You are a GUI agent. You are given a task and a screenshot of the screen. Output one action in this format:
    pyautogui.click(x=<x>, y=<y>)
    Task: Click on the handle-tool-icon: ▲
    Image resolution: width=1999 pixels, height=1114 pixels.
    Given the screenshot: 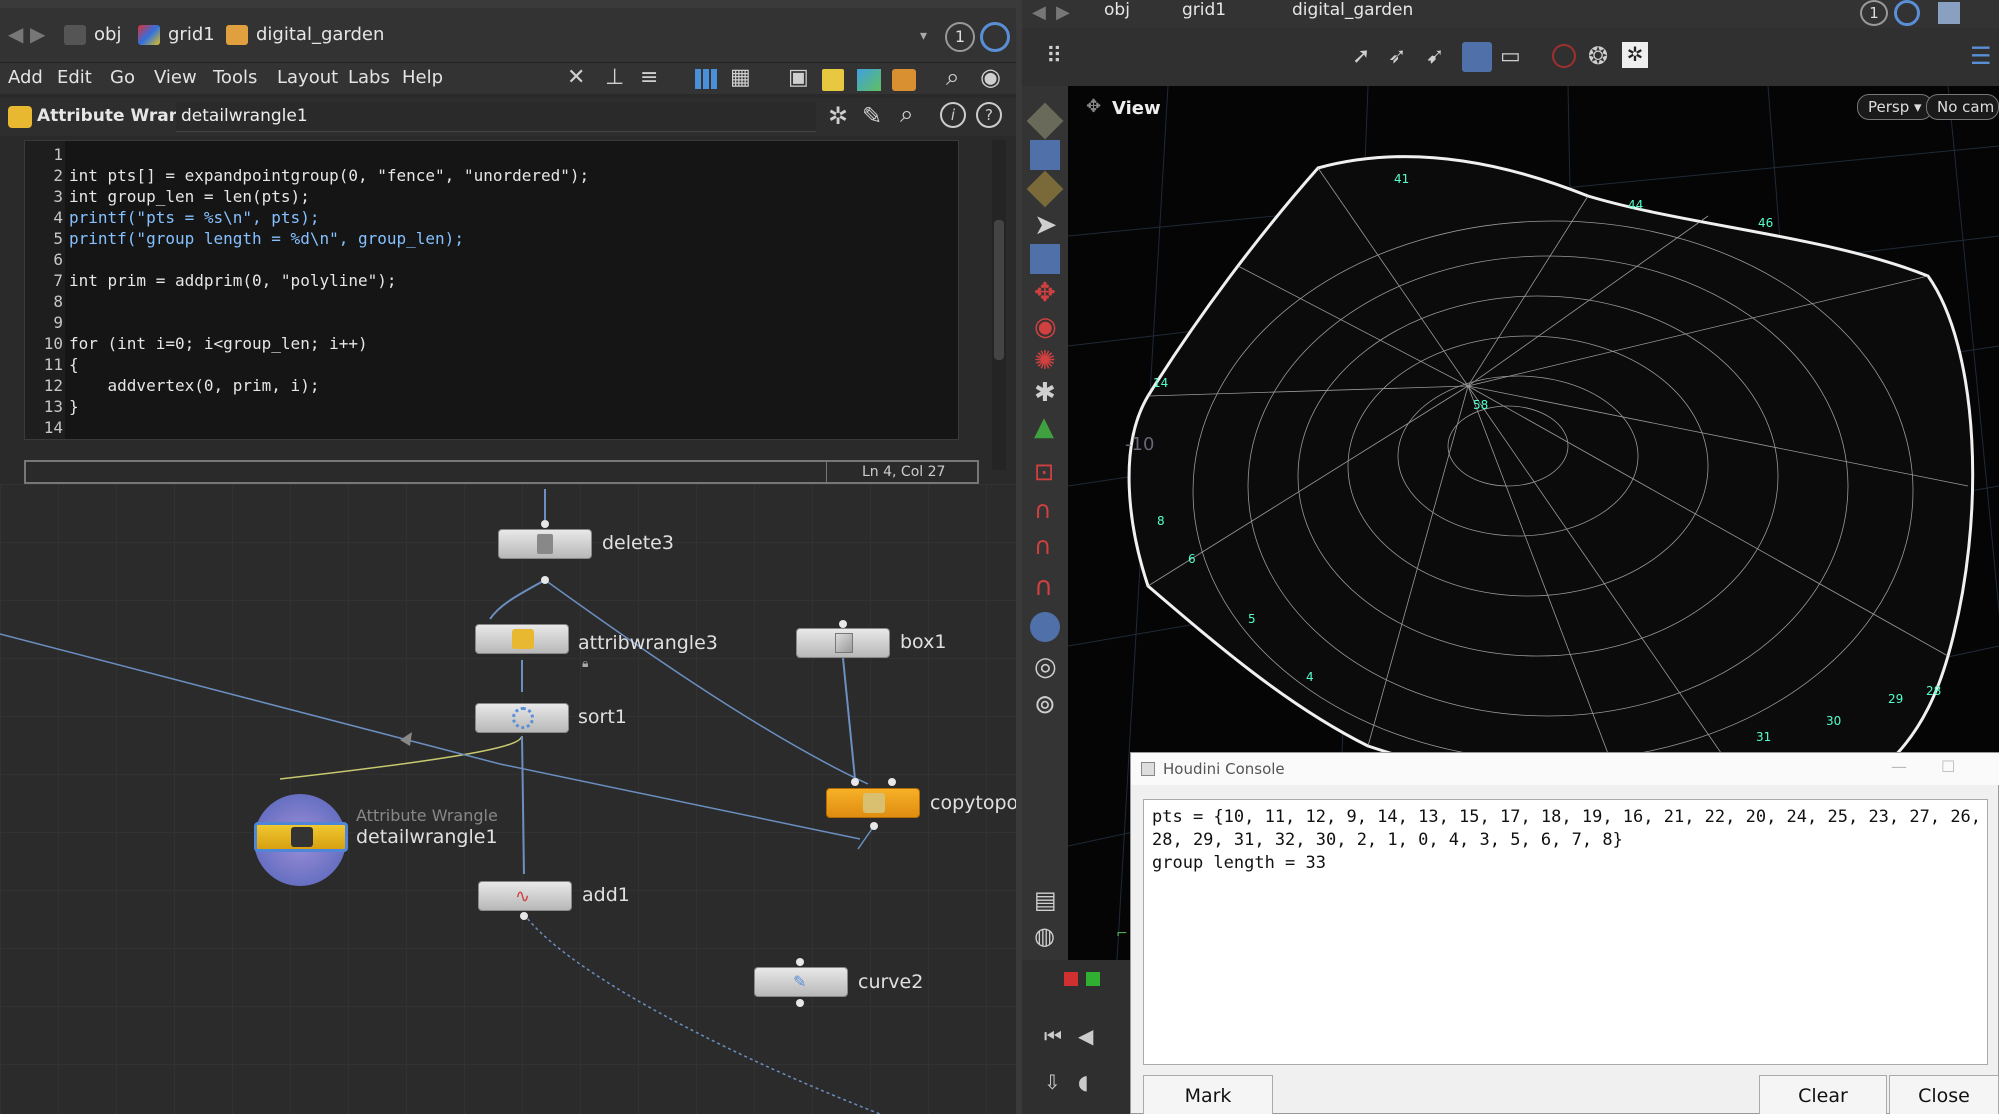 What is the action you would take?
    pyautogui.click(x=1044, y=427)
    